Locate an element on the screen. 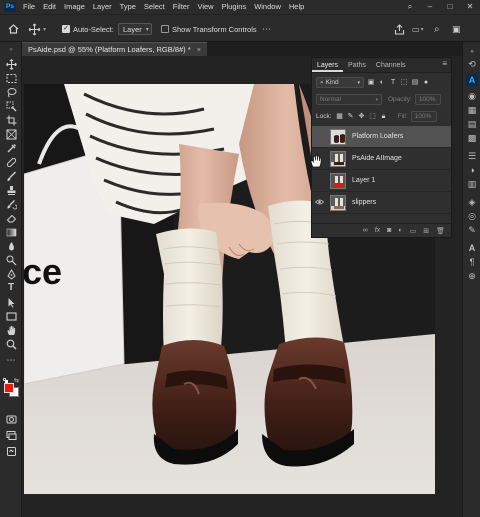 The image size is (480, 517). tab-channels: Channels is located at coordinates (391, 65).